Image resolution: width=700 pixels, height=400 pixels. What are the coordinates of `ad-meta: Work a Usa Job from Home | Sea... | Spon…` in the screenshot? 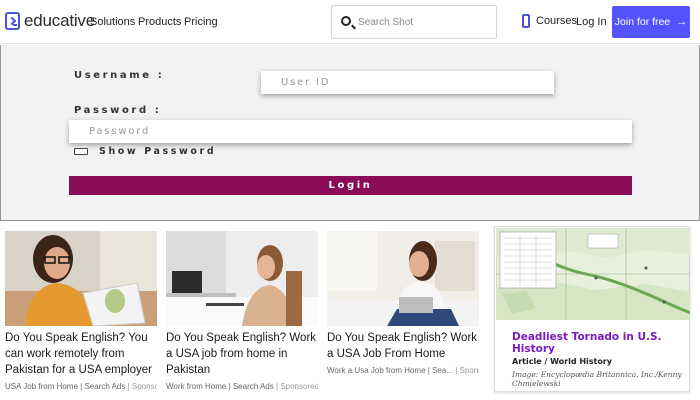 It's located at (403, 370).